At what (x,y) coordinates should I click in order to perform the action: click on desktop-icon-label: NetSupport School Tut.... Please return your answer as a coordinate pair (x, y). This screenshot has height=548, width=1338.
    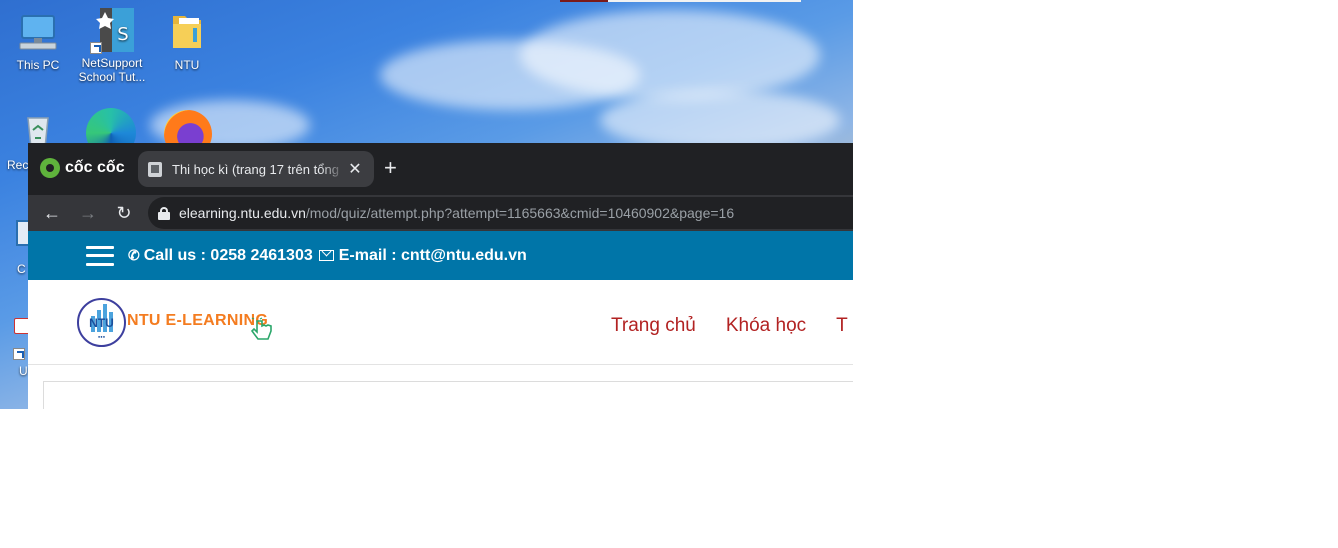
    Looking at the image, I should click on (112, 70).